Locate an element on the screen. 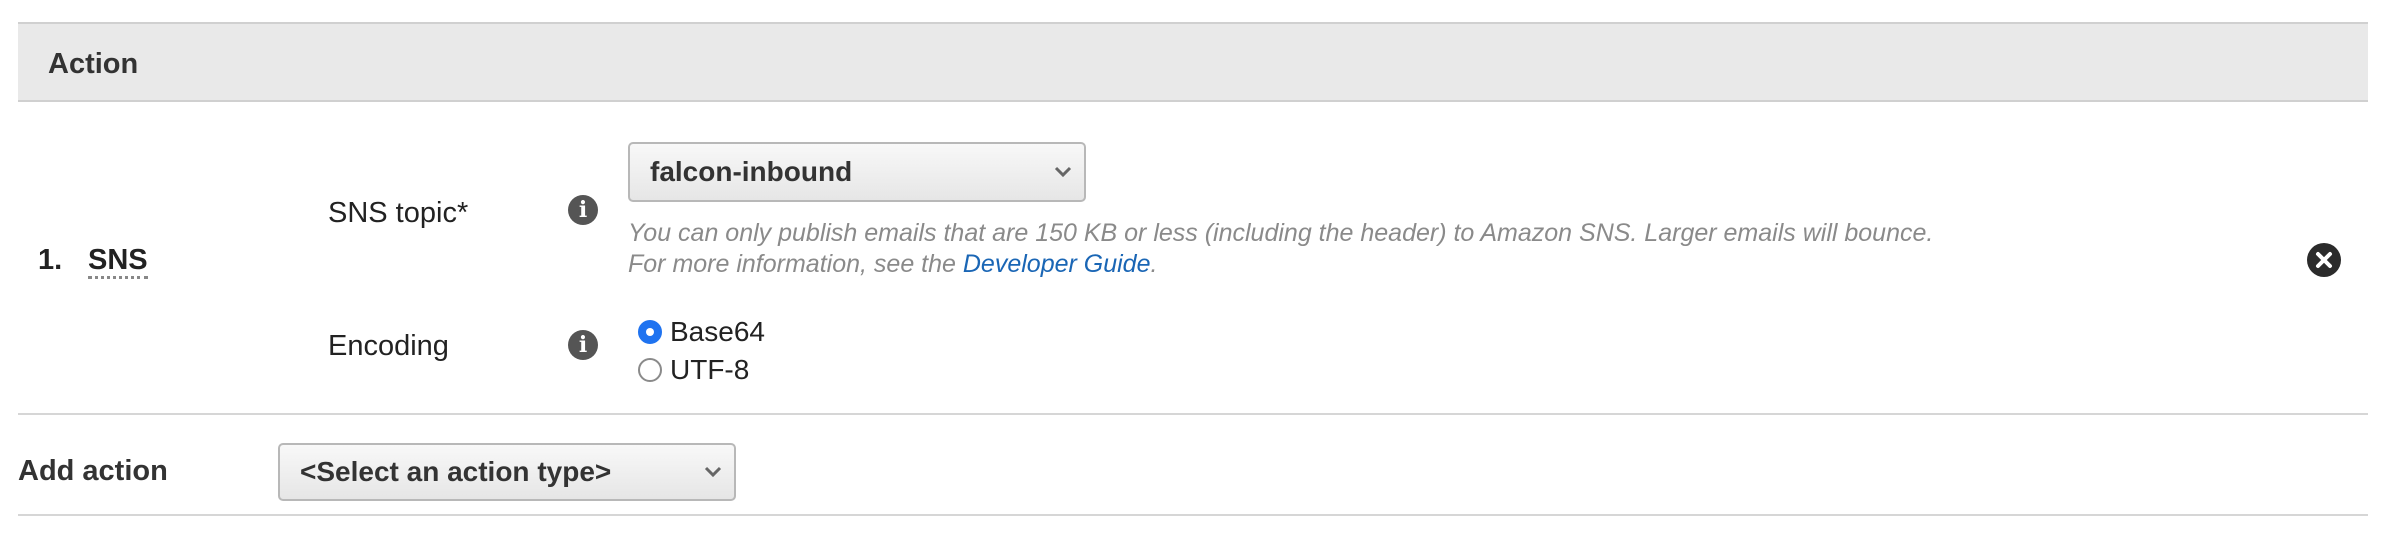 Image resolution: width=2382 pixels, height=542 pixels. sns-help-prefix: For more information, see the is located at coordinates (792, 264).